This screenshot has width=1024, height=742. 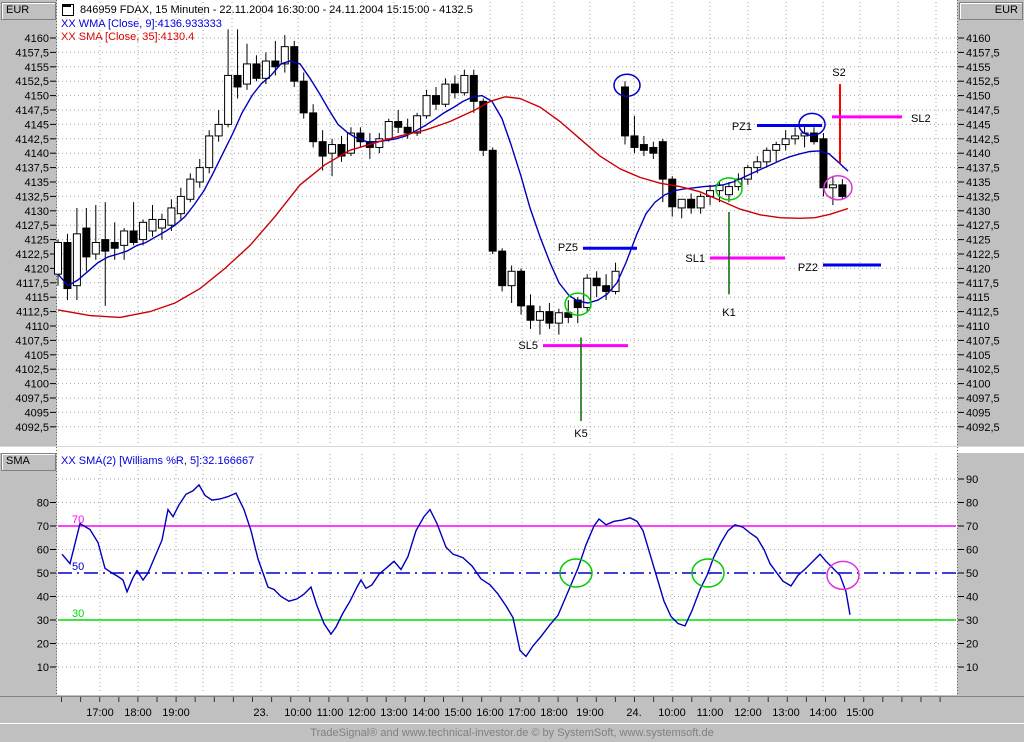 What do you see at coordinates (972, 621) in the screenshot?
I see `indicator-axis-label-right: 30` at bounding box center [972, 621].